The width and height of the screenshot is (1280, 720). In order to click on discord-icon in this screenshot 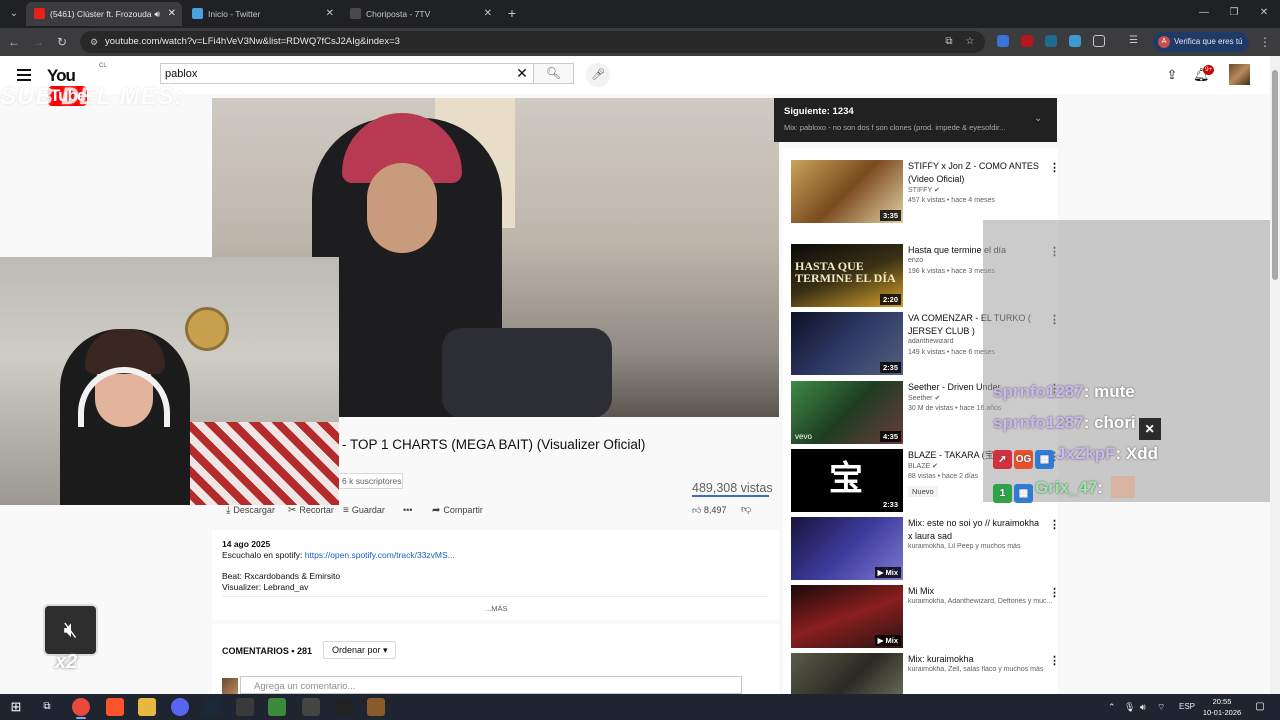, I will do `click(180, 707)`.